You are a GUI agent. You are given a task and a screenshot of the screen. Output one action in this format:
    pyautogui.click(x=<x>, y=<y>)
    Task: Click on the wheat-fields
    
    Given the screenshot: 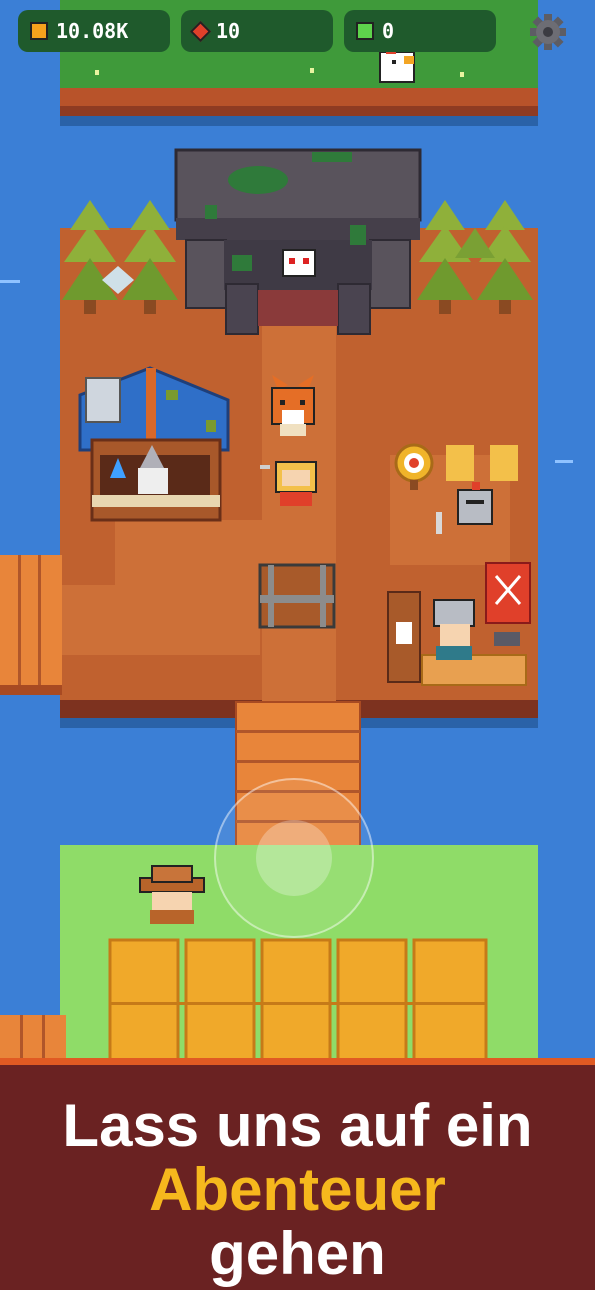 What is the action you would take?
    pyautogui.click(x=298, y=1000)
    